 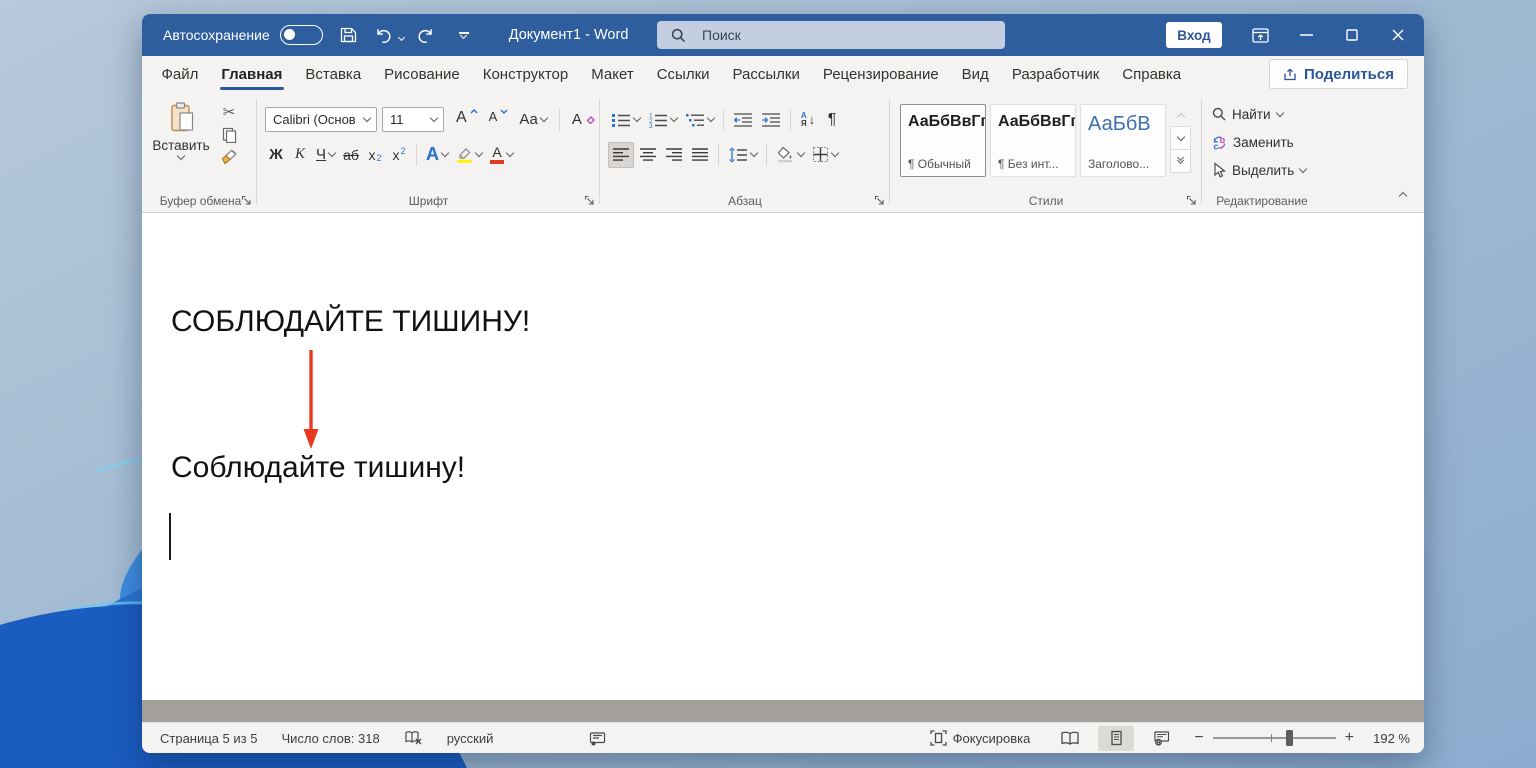 I want to click on replace-button: b c Заменить, so click(x=1262, y=142).